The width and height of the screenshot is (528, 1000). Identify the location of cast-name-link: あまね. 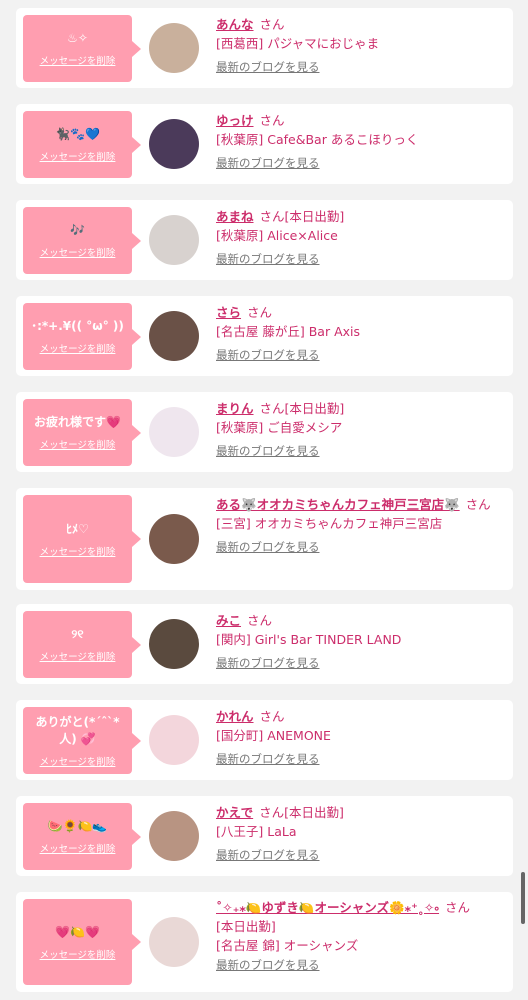
(235, 216).